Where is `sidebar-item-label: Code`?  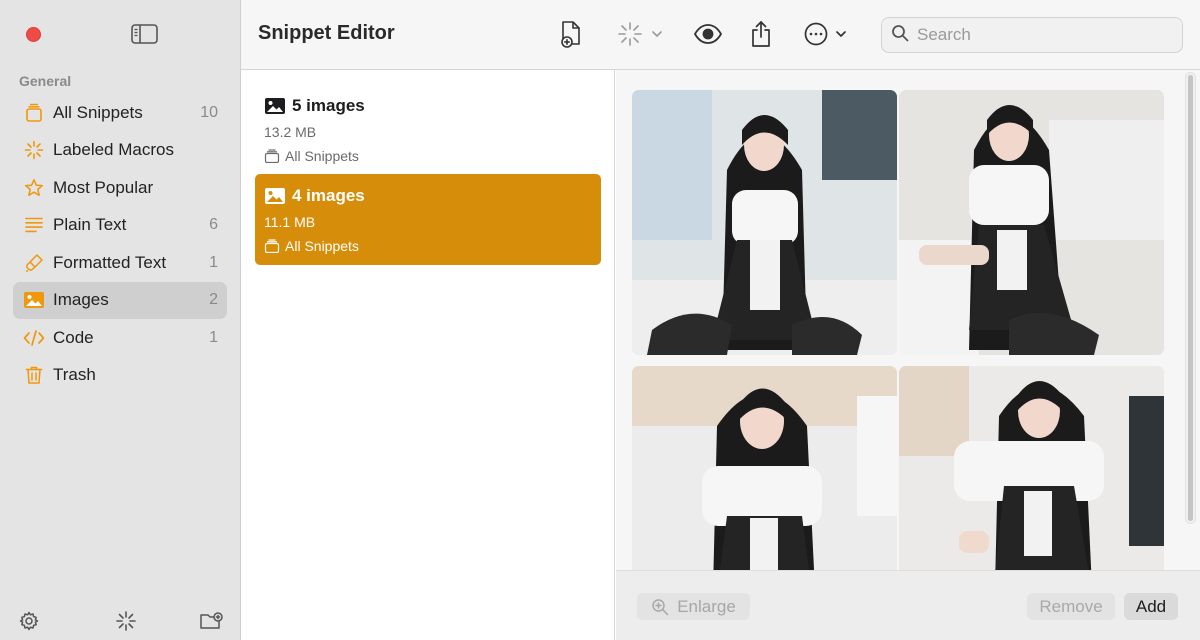
sidebar-item-label: Code is located at coordinates (73, 337).